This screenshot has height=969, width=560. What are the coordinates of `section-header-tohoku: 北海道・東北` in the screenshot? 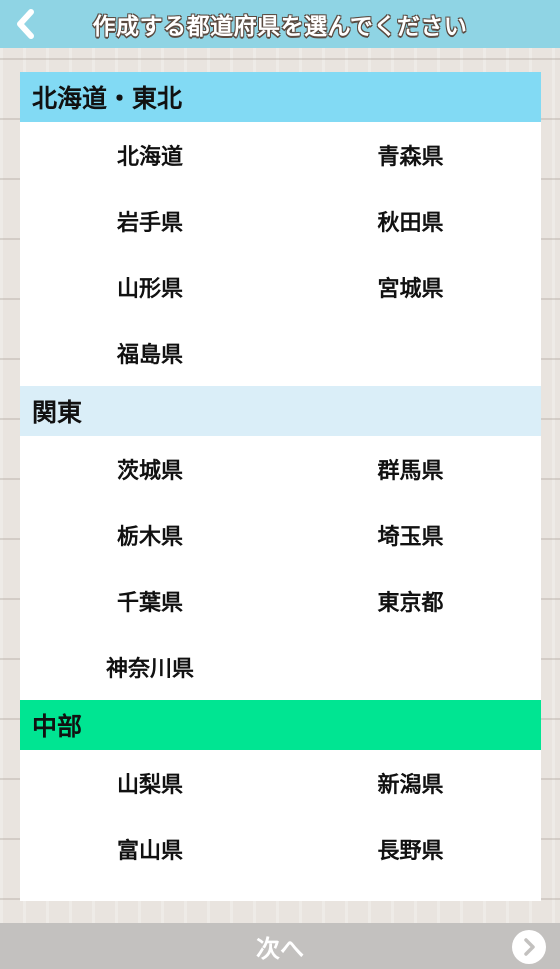 It's located at (280, 97).